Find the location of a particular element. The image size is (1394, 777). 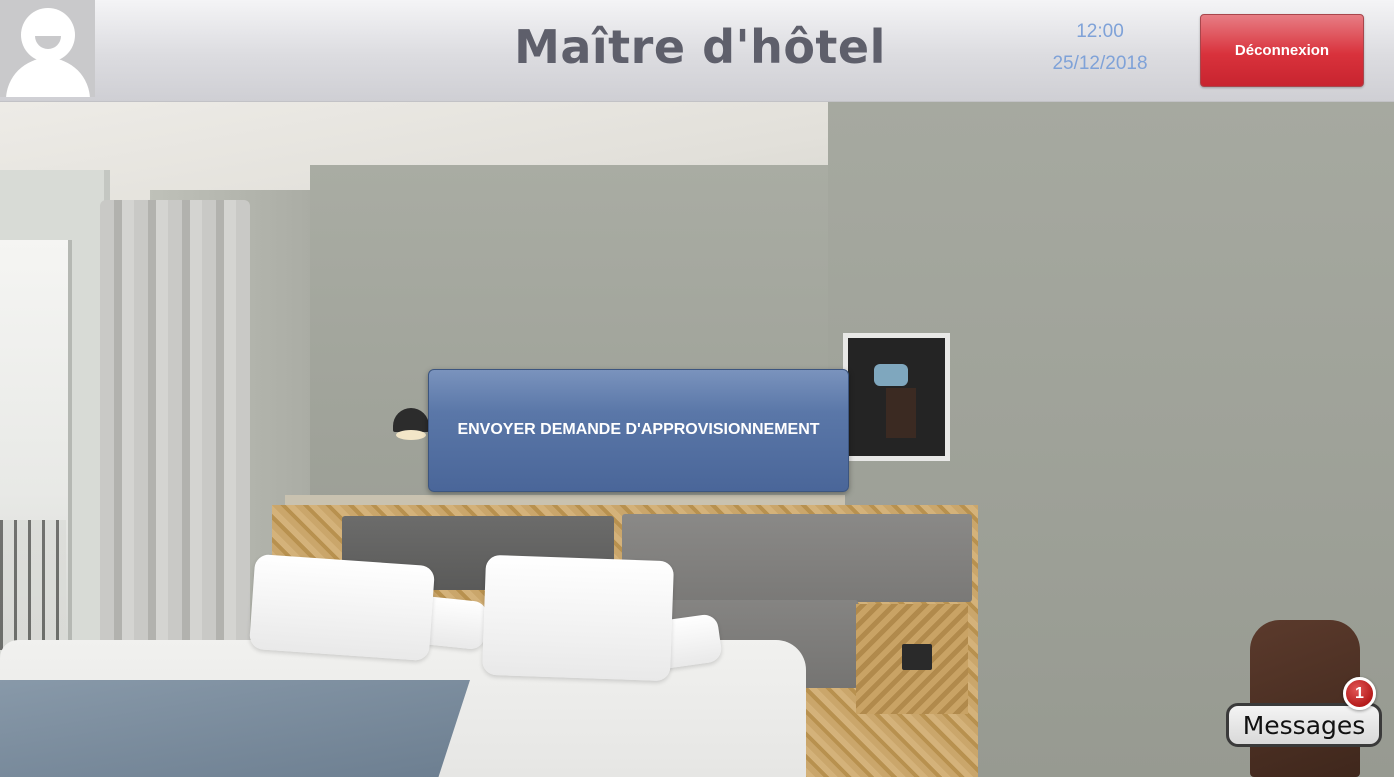

logout-button: Déconnexion is located at coordinates (1282, 50).